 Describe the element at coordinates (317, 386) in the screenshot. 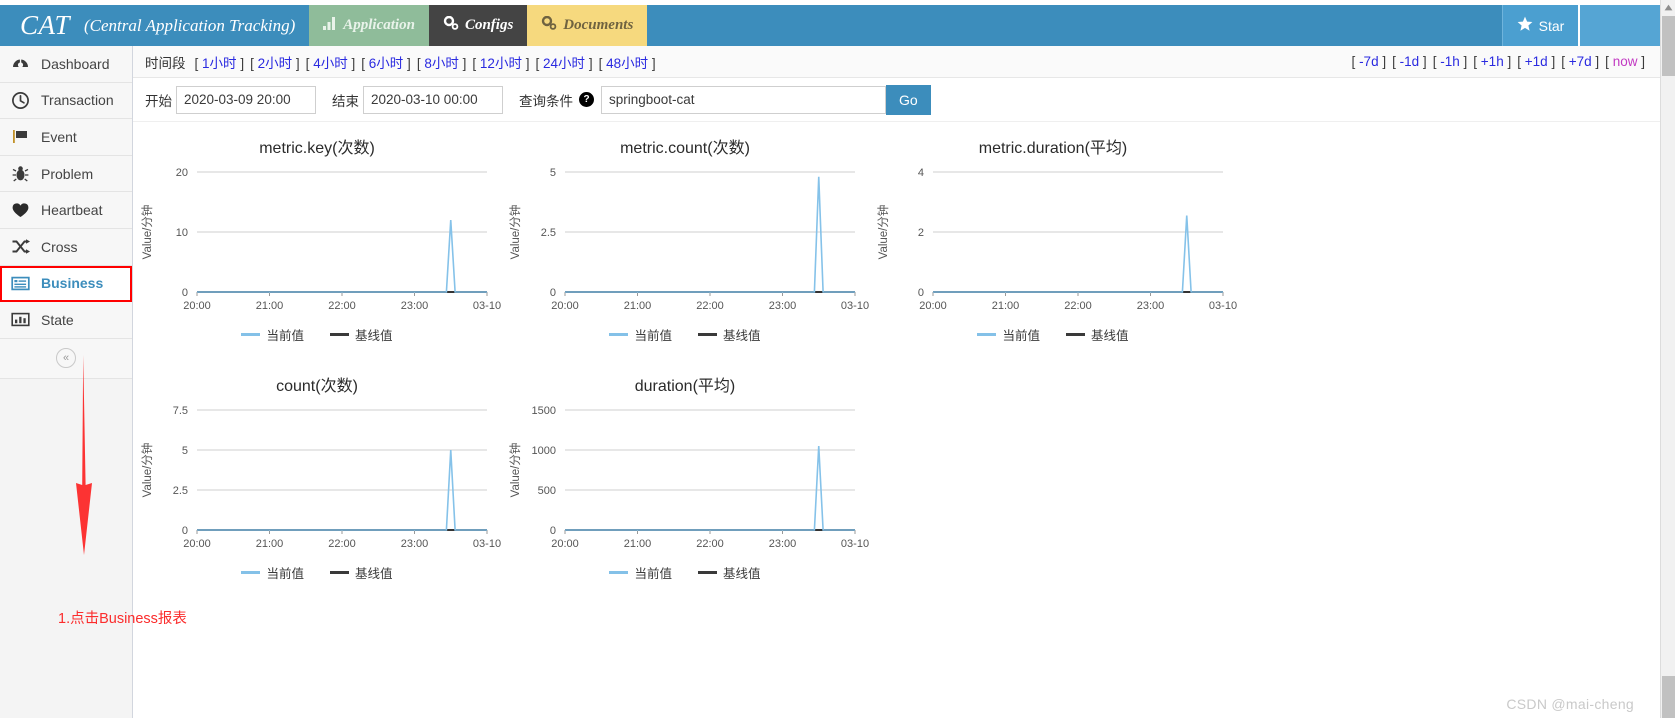

I see `chart-title: count(次数)` at that location.